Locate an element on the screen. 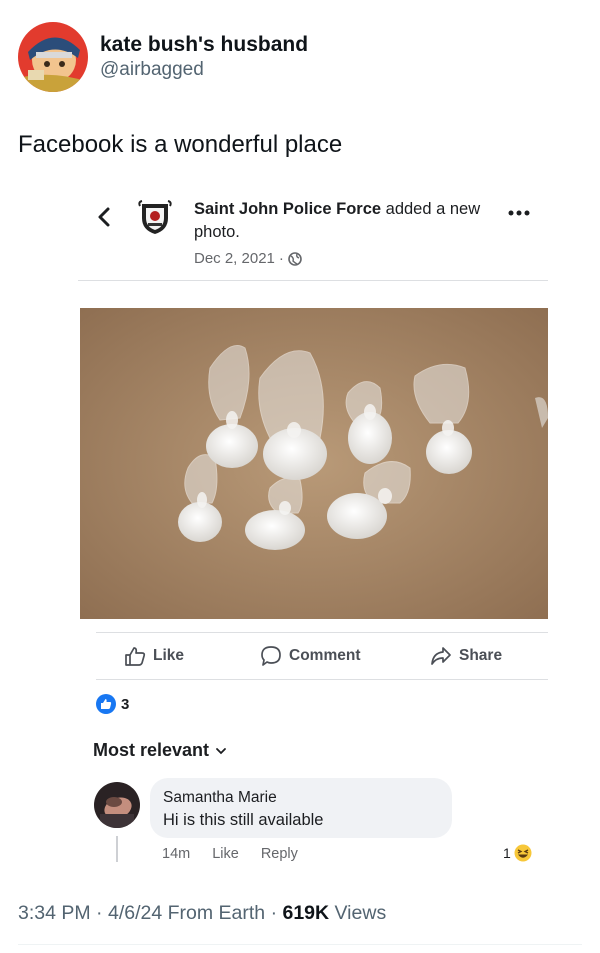  comment-label: Comment is located at coordinates (325, 655).